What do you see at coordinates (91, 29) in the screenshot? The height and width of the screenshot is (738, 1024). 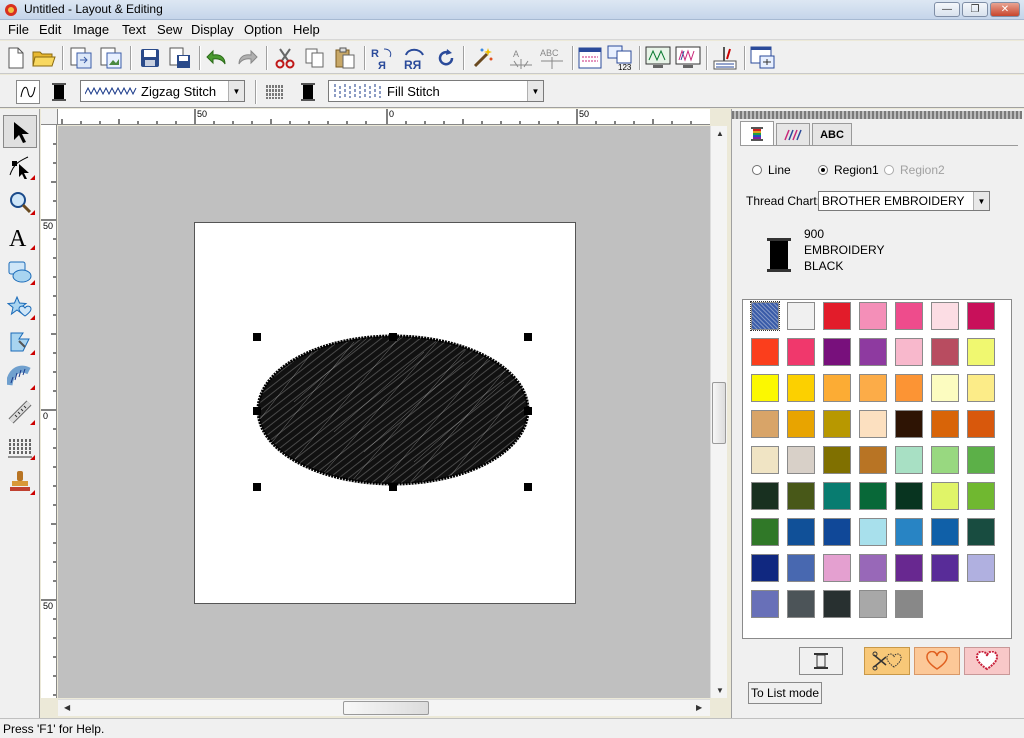 I see `menu-image: Image` at bounding box center [91, 29].